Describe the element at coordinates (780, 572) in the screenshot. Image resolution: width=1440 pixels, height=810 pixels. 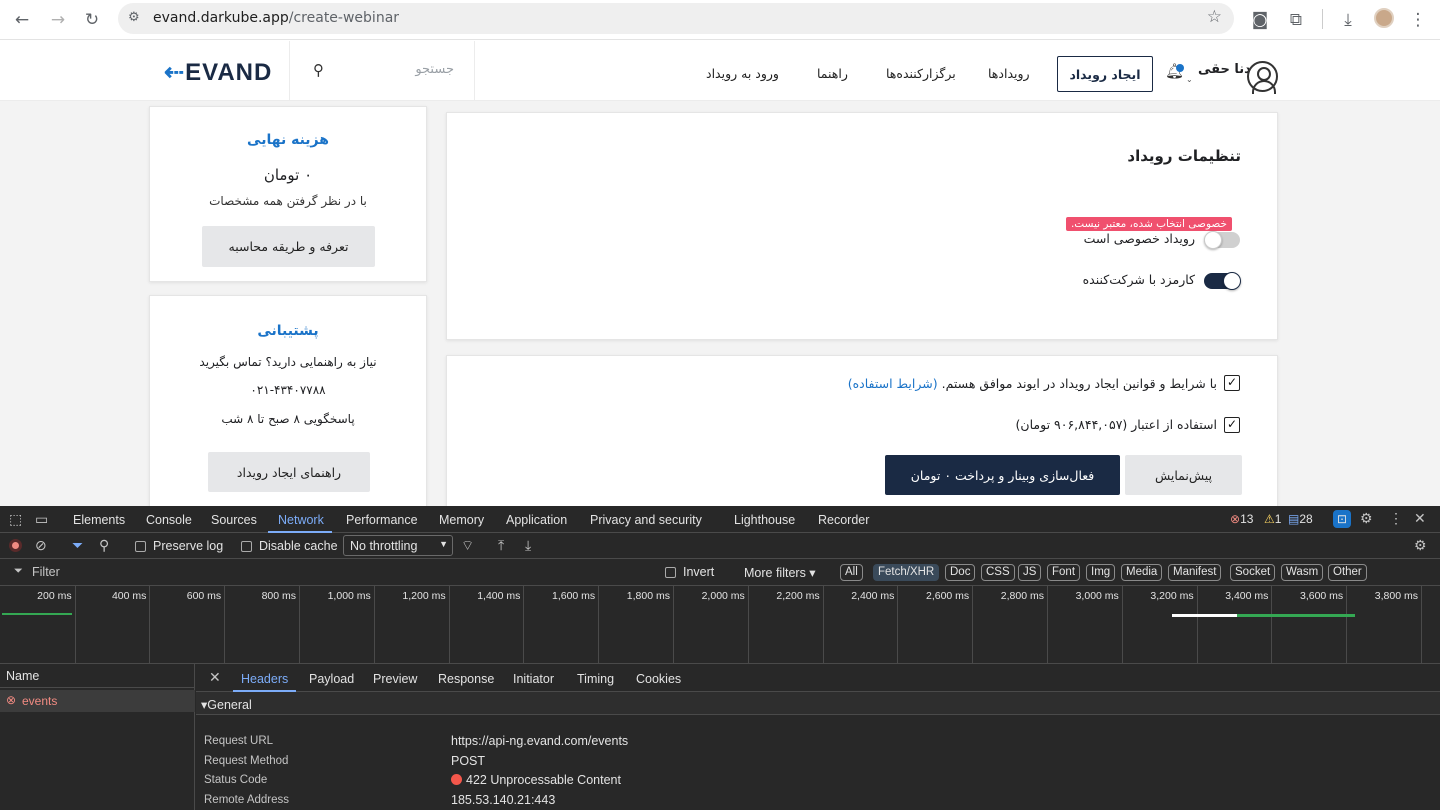
I see `more-filters-dropdown: More filters ▾` at that location.